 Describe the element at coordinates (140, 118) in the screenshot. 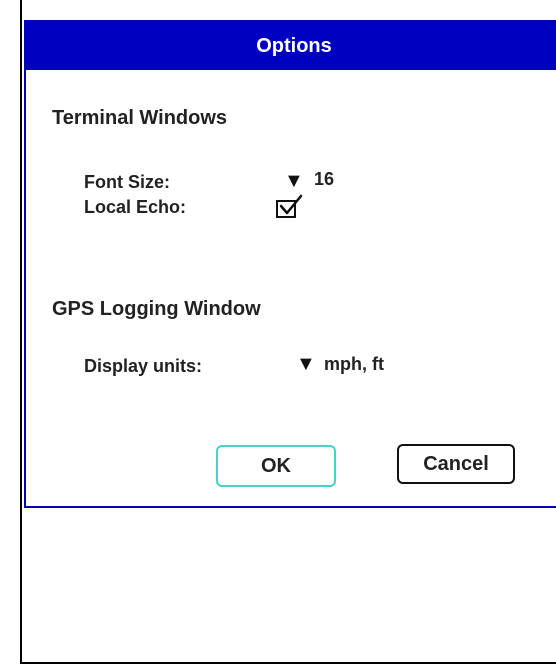

I see `terminal-windows-heading: Terminal Windows` at that location.